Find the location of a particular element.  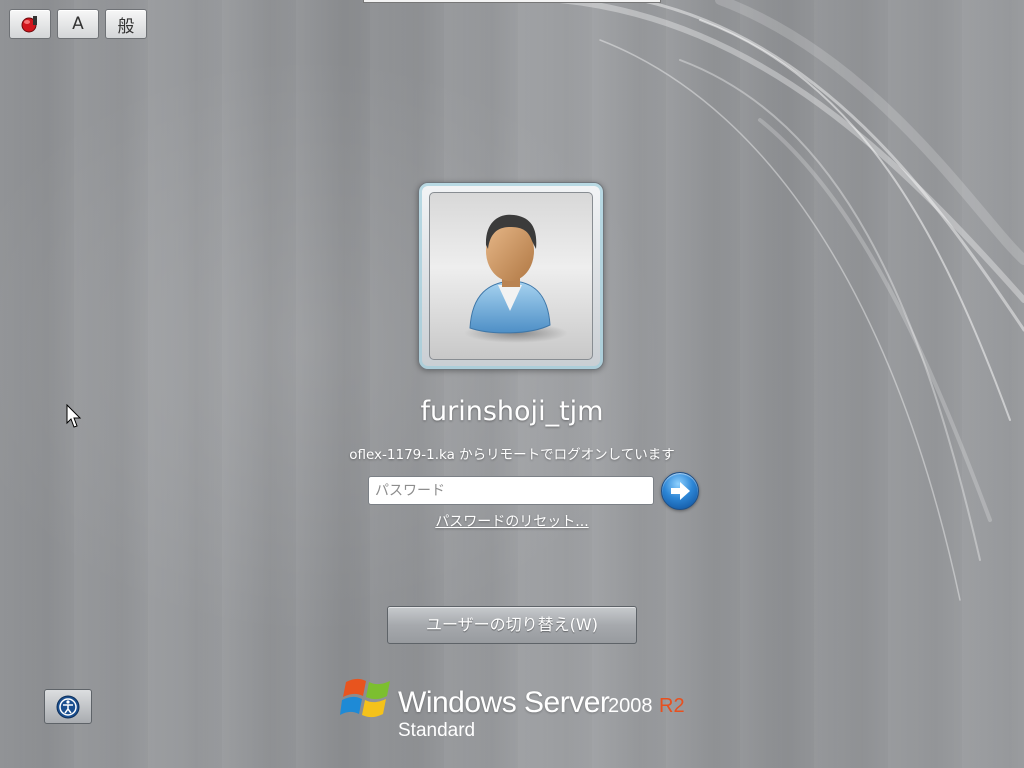

arrow-right-icon is located at coordinates (680, 491).